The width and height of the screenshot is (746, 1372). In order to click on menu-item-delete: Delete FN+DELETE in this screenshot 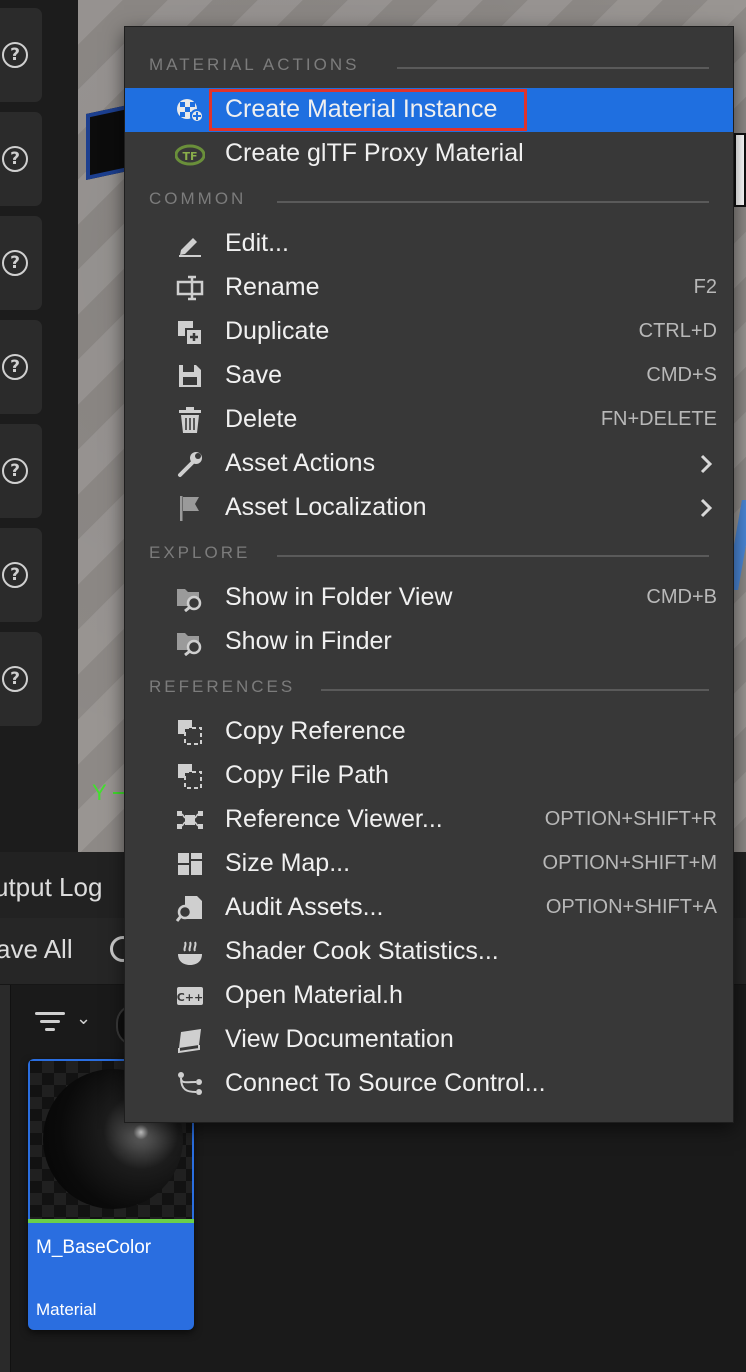, I will do `click(429, 420)`.